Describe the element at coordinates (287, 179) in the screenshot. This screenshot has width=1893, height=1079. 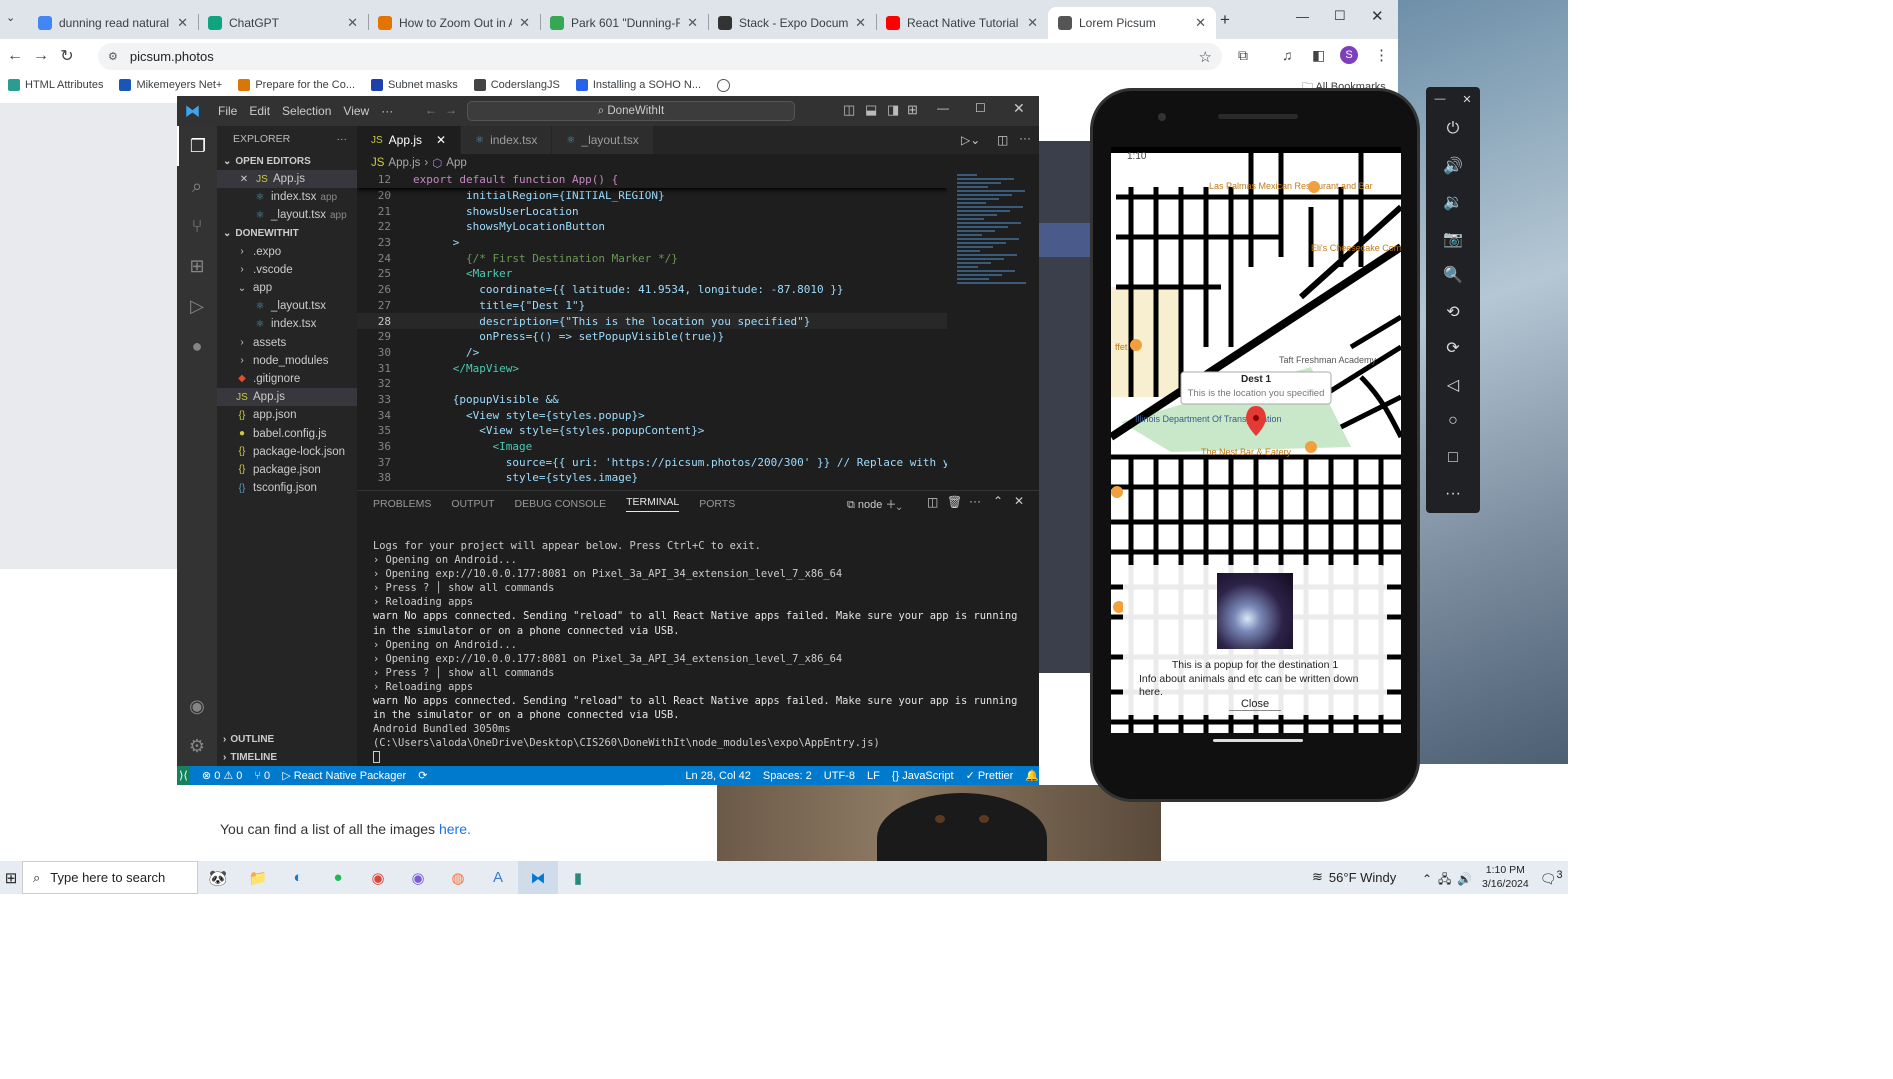
I see `open-editor-item: ✕ JS App.js` at that location.